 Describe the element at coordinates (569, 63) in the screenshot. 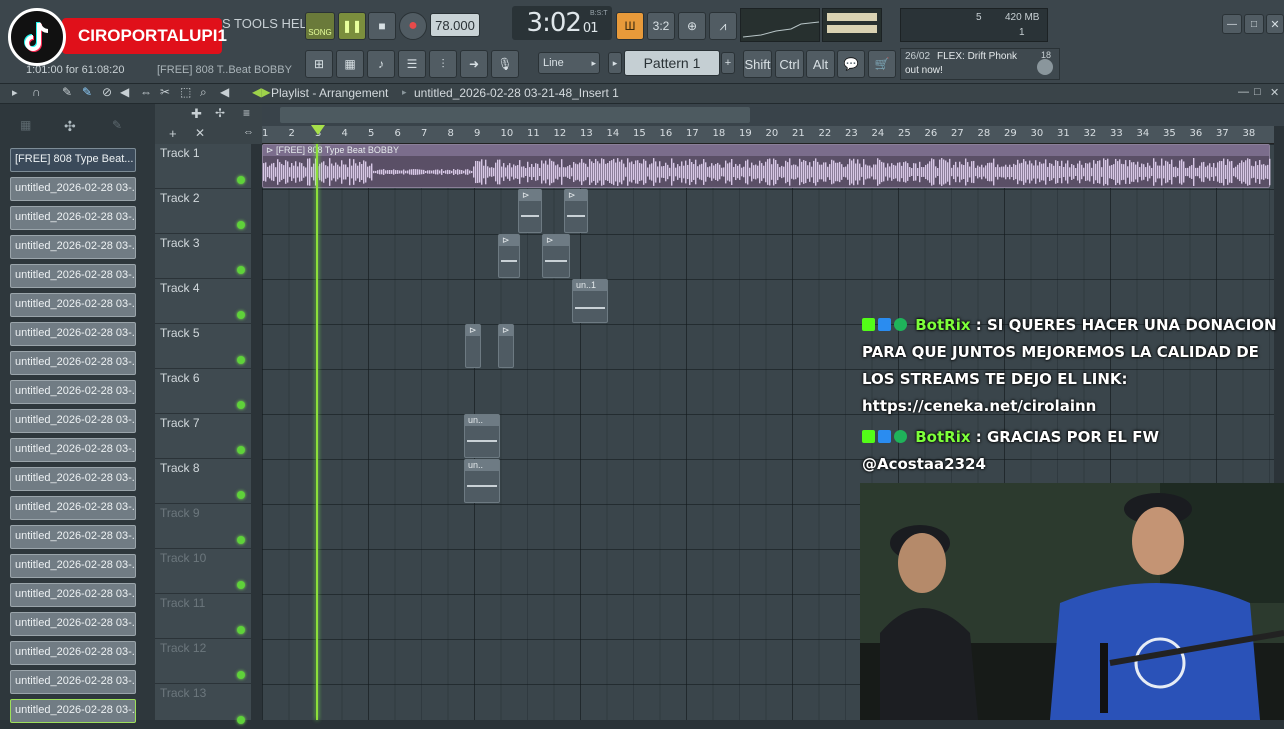

I see `snap-select: Line ▸` at that location.